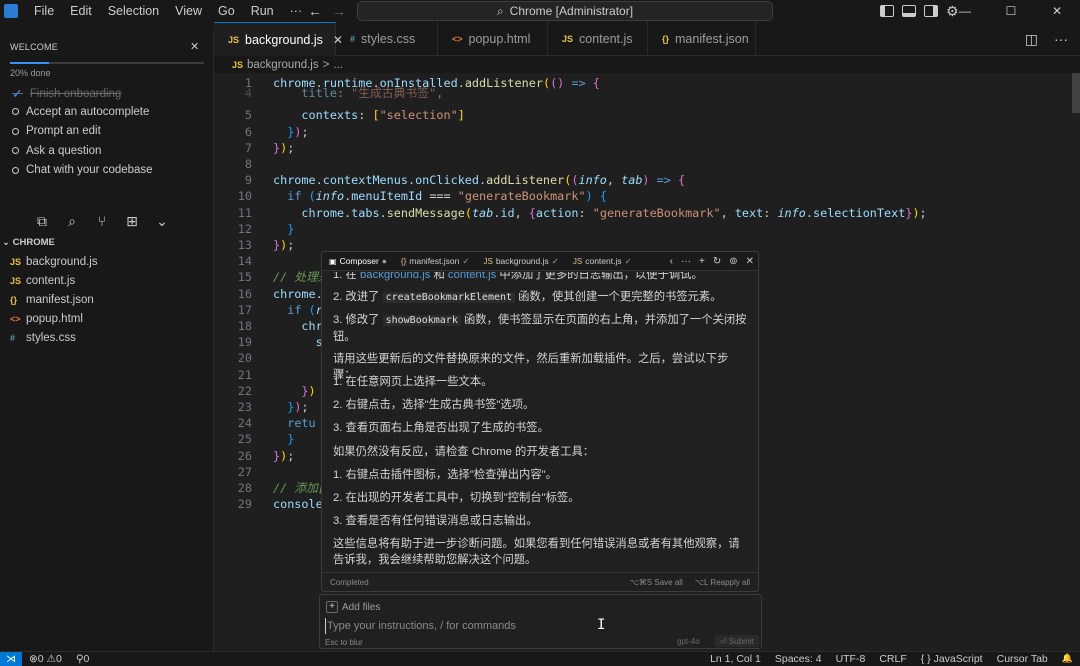  What do you see at coordinates (353, 607) in the screenshot?
I see `add-files-button: + Add files` at bounding box center [353, 607].